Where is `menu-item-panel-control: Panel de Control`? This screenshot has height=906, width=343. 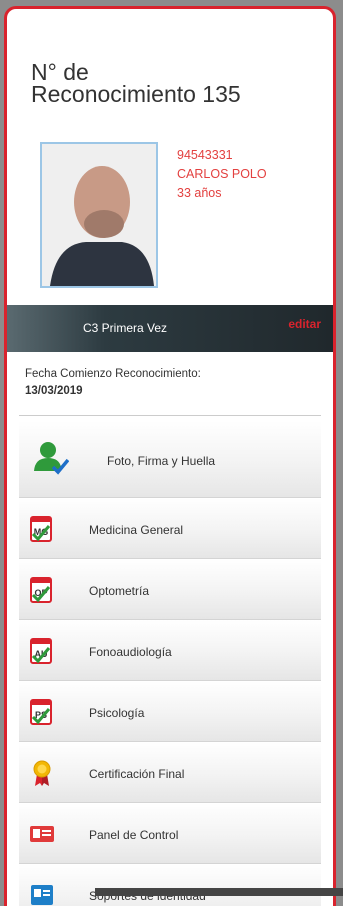
menu-item-panel-control: Panel de Control is located at coordinates (170, 833).